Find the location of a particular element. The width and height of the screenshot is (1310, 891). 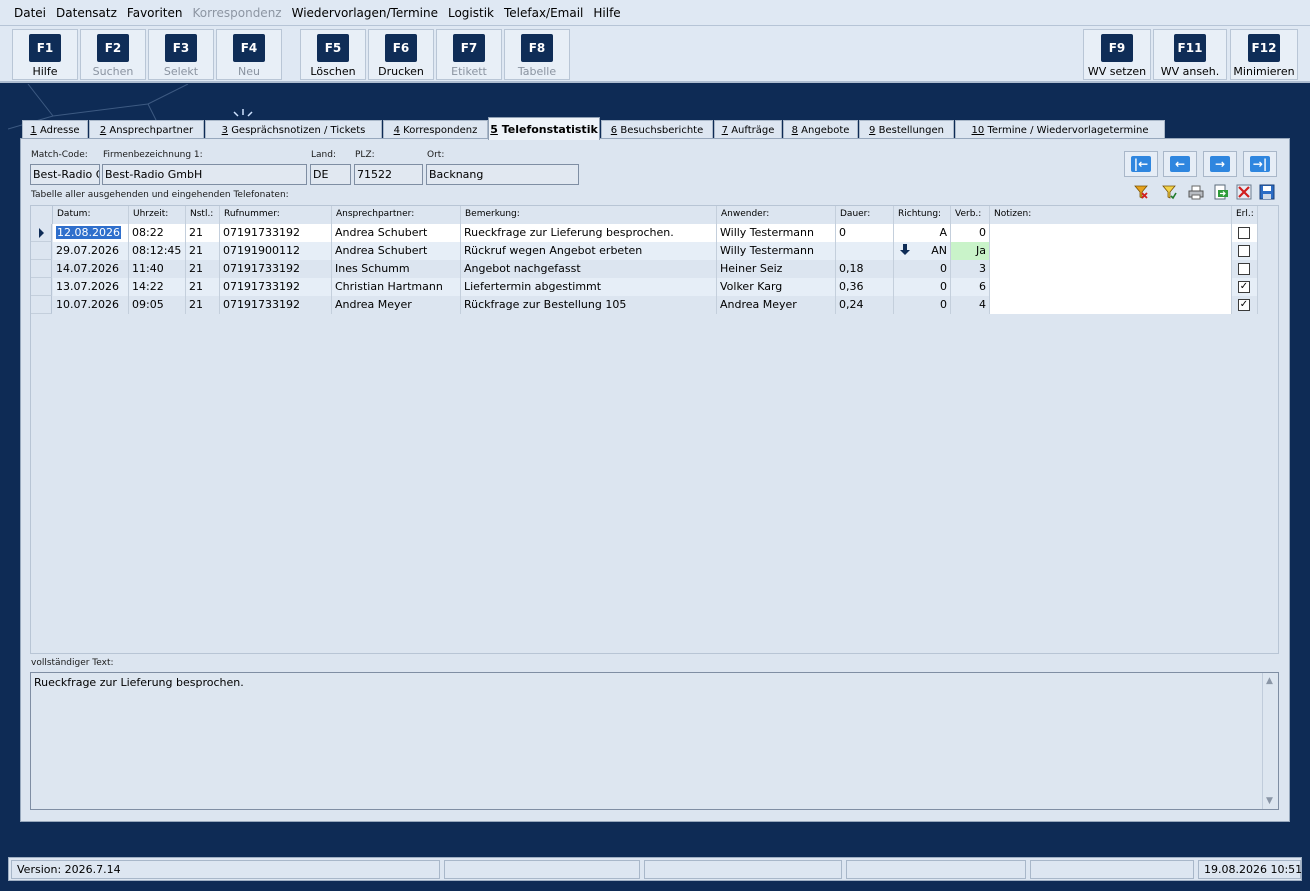

menu-hilfe: Hilfe is located at coordinates (606, 13).